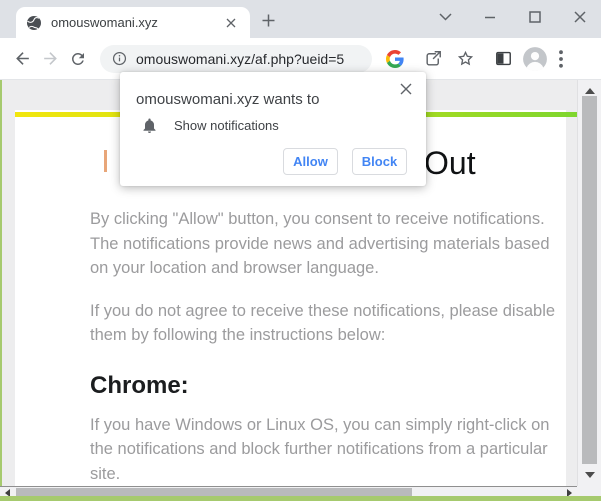 The image size is (601, 501). I want to click on close-window-icon, so click(580, 17).